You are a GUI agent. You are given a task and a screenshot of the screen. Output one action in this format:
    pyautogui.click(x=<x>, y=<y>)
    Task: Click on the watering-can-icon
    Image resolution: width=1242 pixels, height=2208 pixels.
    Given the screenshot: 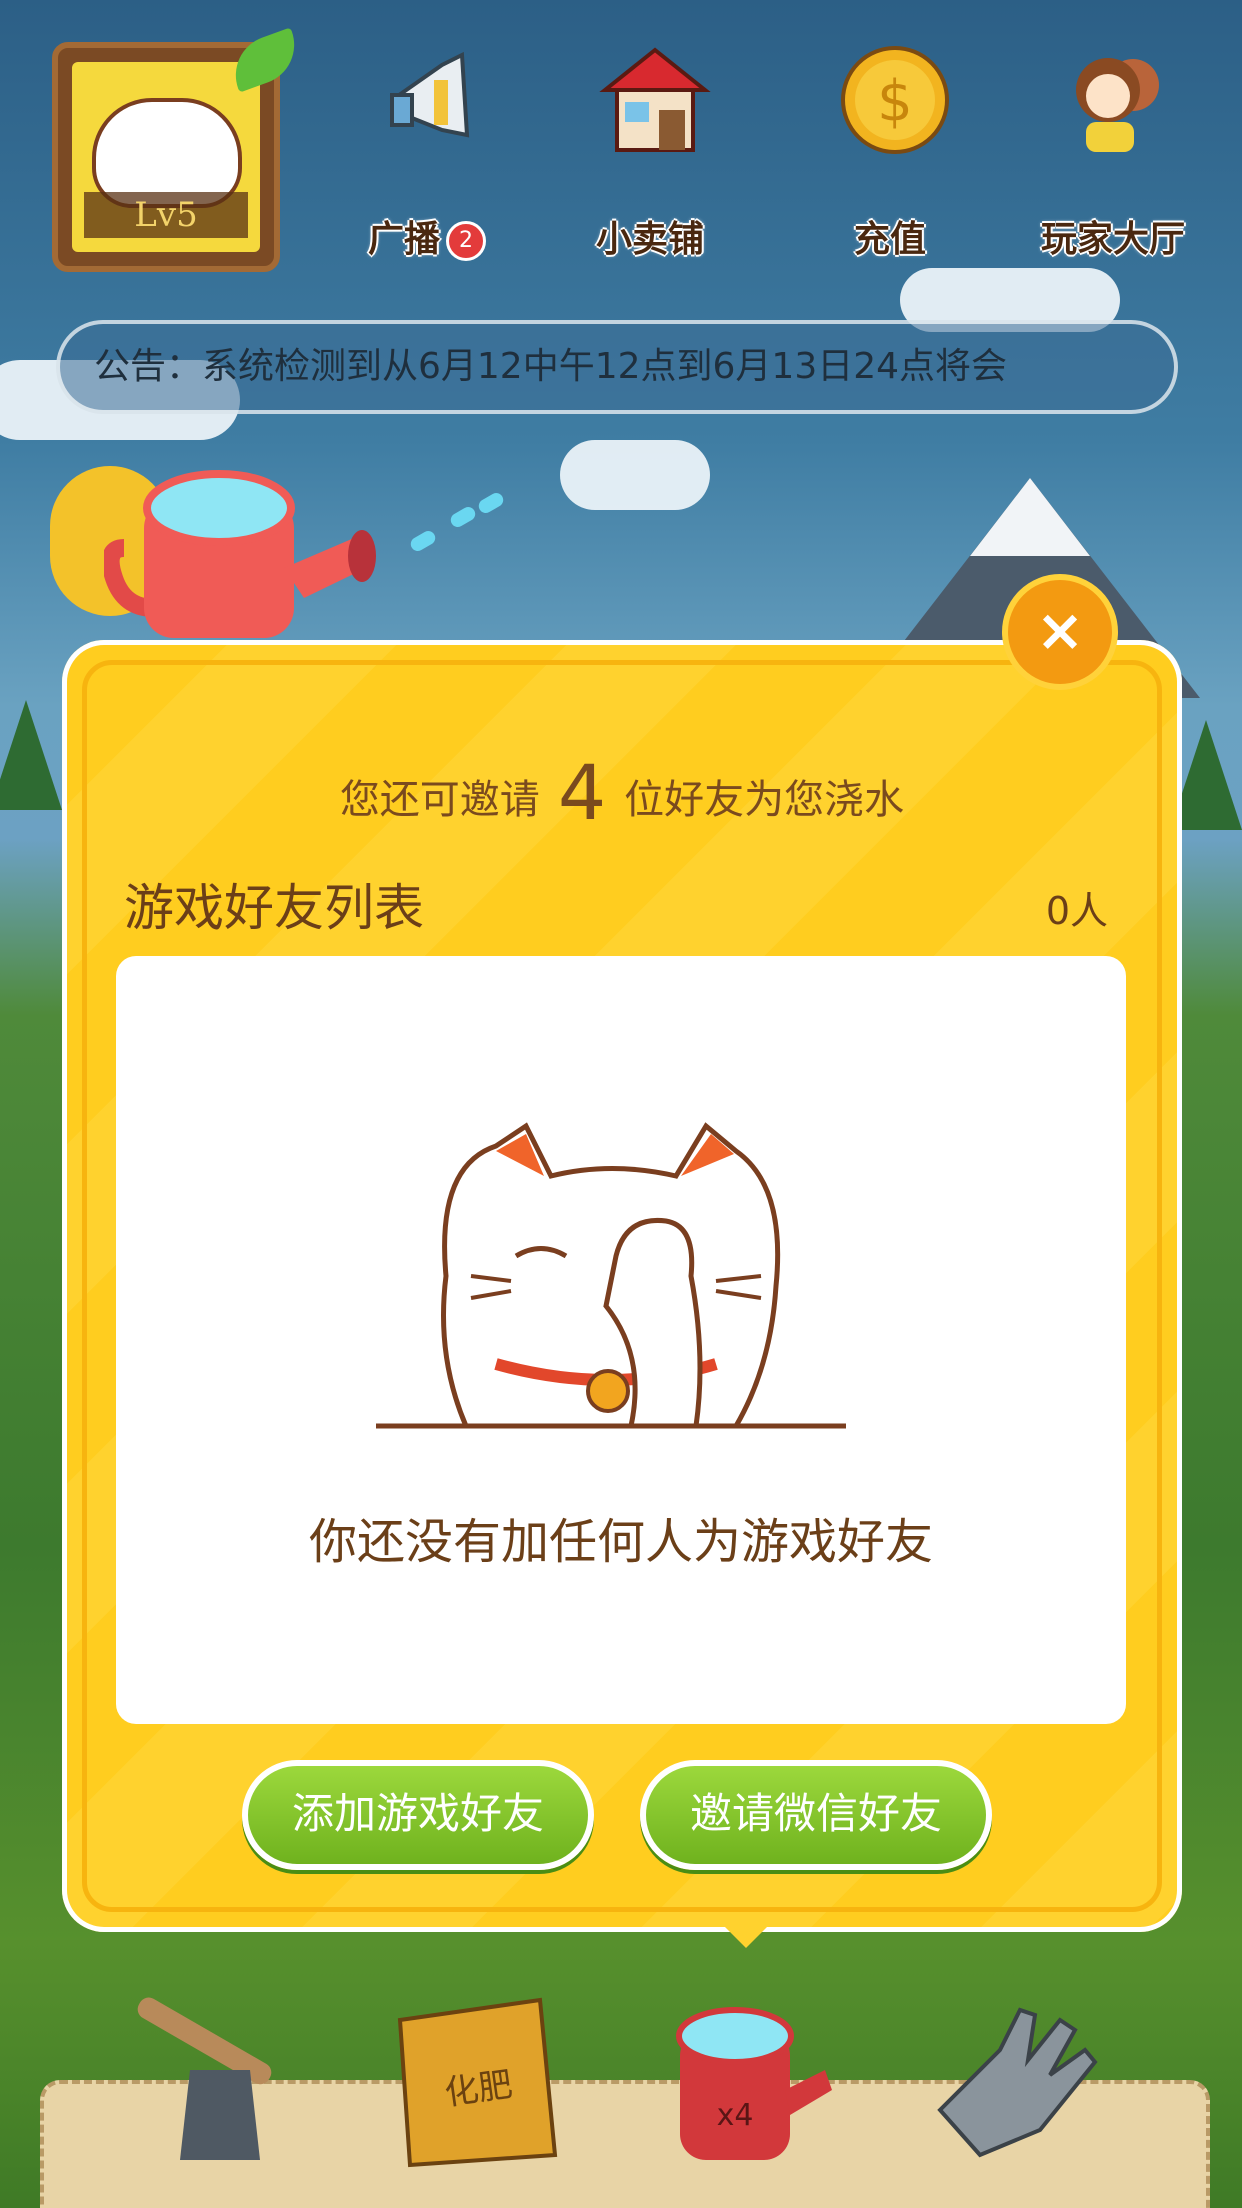 What is the action you would take?
    pyautogui.click(x=240, y=554)
    